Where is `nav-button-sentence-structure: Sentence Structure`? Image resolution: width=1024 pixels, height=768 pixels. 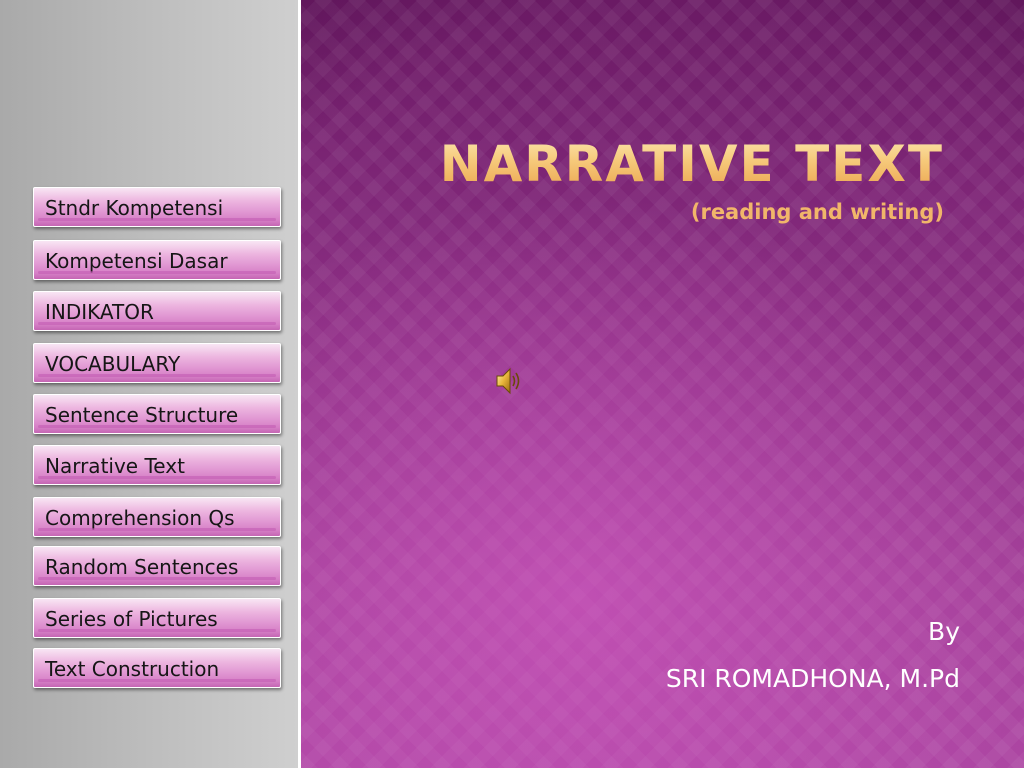 nav-button-sentence-structure: Sentence Structure is located at coordinates (157, 414).